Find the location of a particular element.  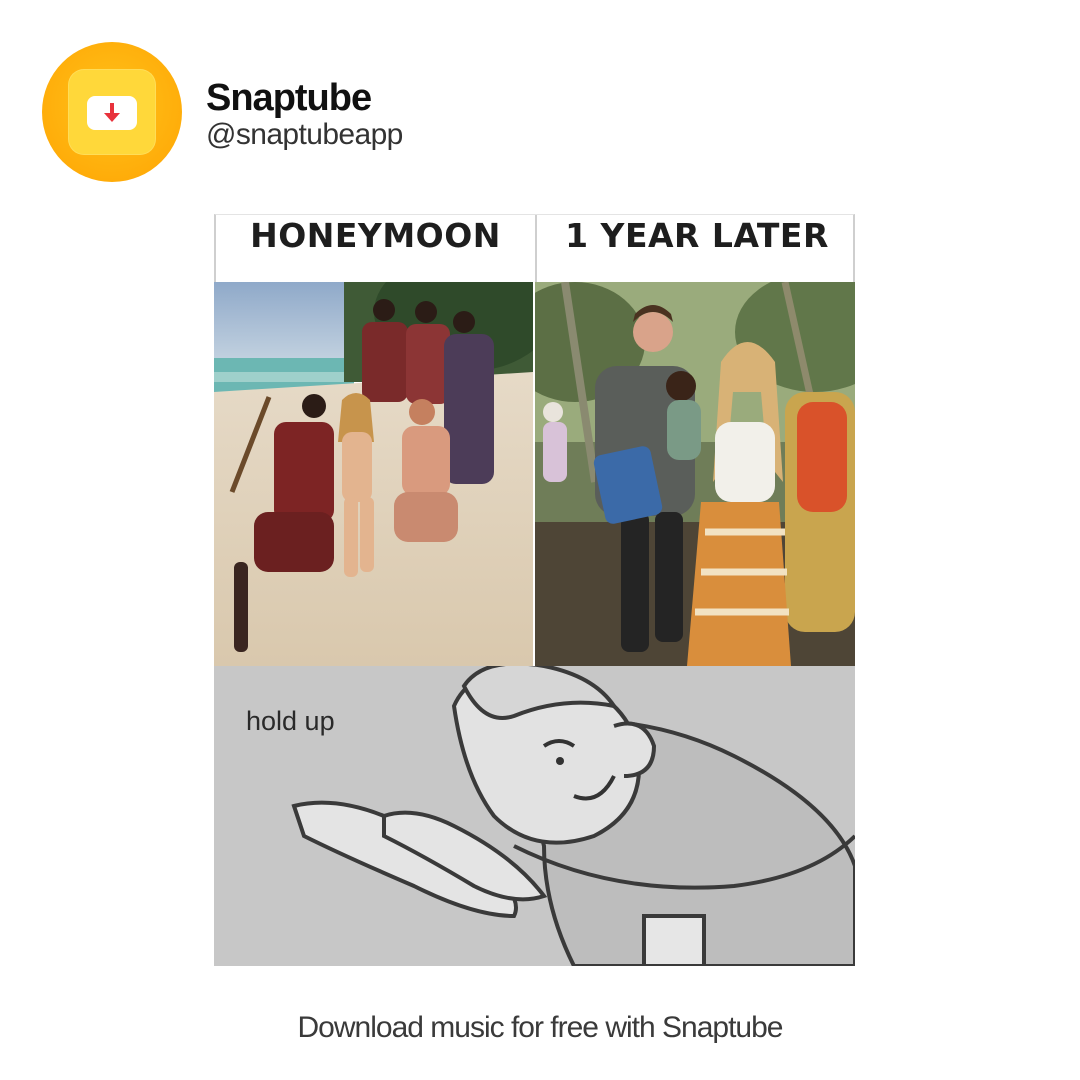

logo-card is located at coordinates (112, 113).